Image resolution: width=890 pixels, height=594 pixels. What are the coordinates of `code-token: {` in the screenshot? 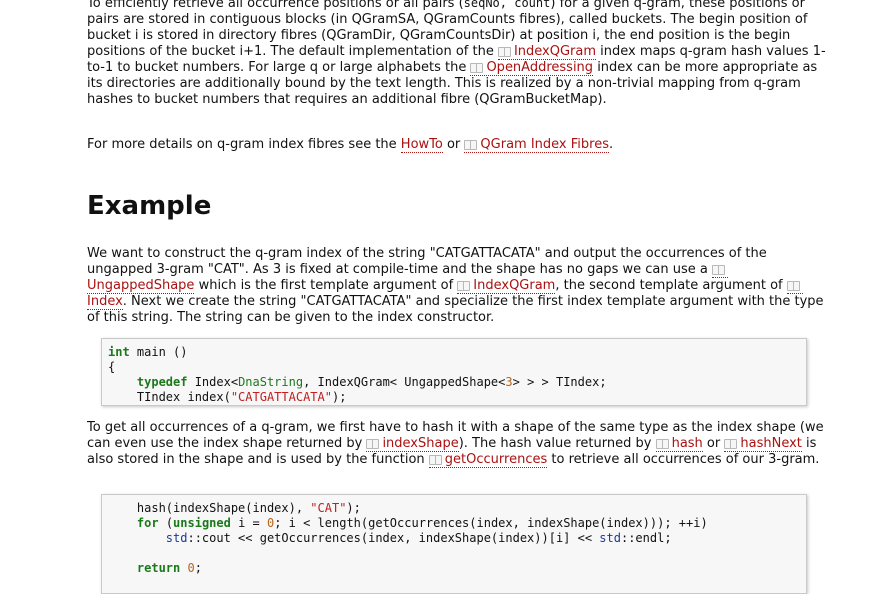 It's located at (112, 367).